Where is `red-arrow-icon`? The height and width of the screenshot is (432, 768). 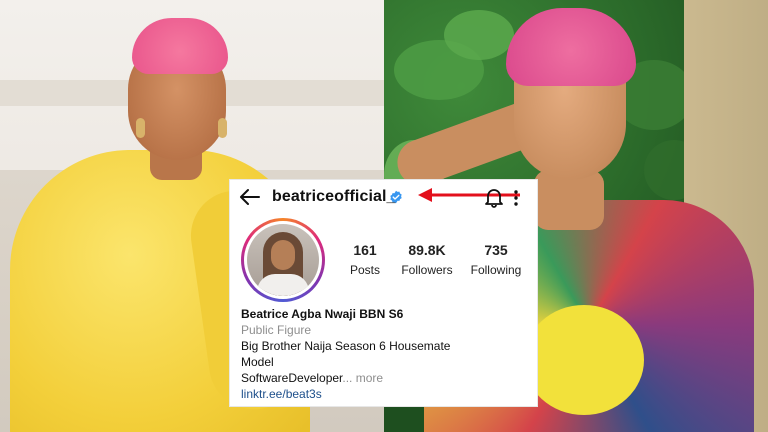 red-arrow-icon is located at coordinates (469, 195).